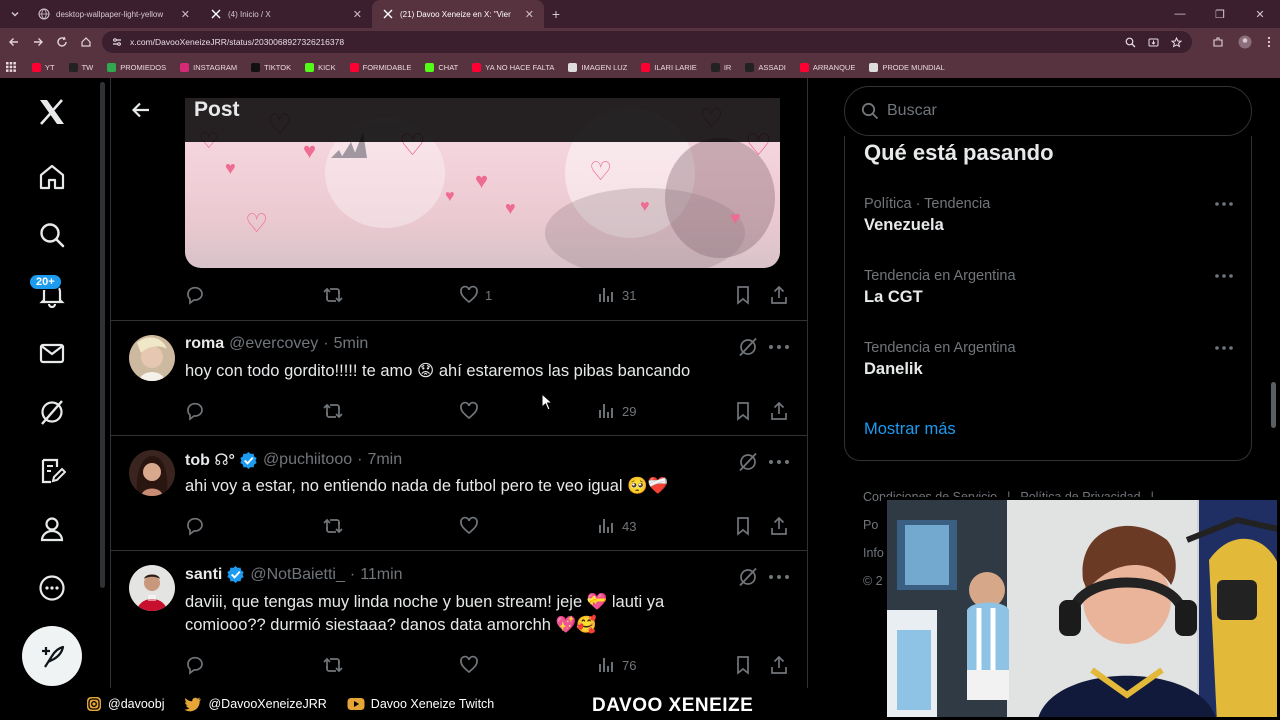 This screenshot has height=720, width=1280. Describe the element at coordinates (513, 67) in the screenshot. I see `bookmark-item: YA NO HACE FALTA` at that location.